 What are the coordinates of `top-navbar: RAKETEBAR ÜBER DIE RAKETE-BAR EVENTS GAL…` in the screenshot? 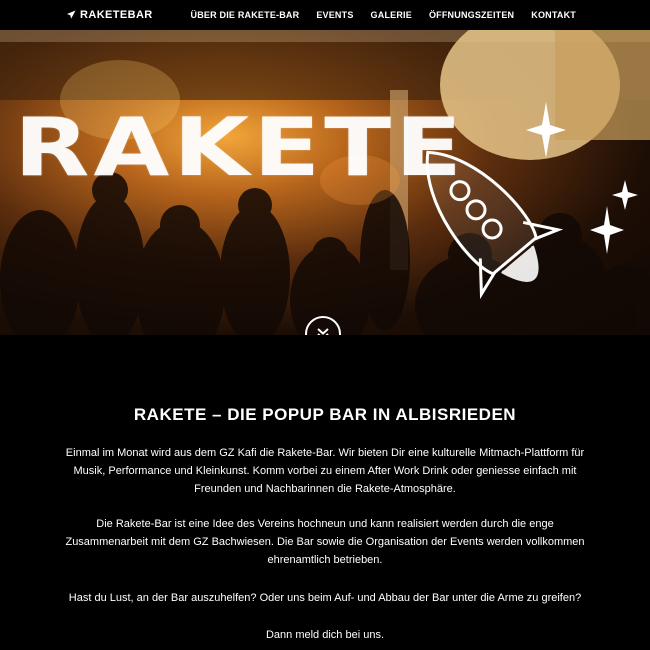 It's located at (325, 15).